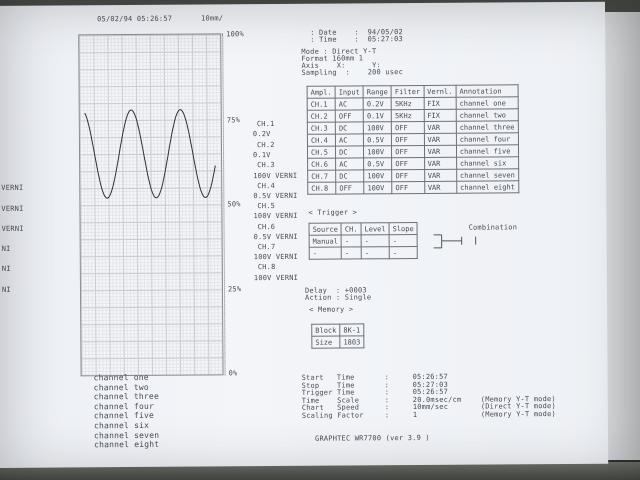 The height and width of the screenshot is (480, 640). Describe the element at coordinates (12, 228) in the screenshot. I see `left-edge-label: VERNI` at that location.